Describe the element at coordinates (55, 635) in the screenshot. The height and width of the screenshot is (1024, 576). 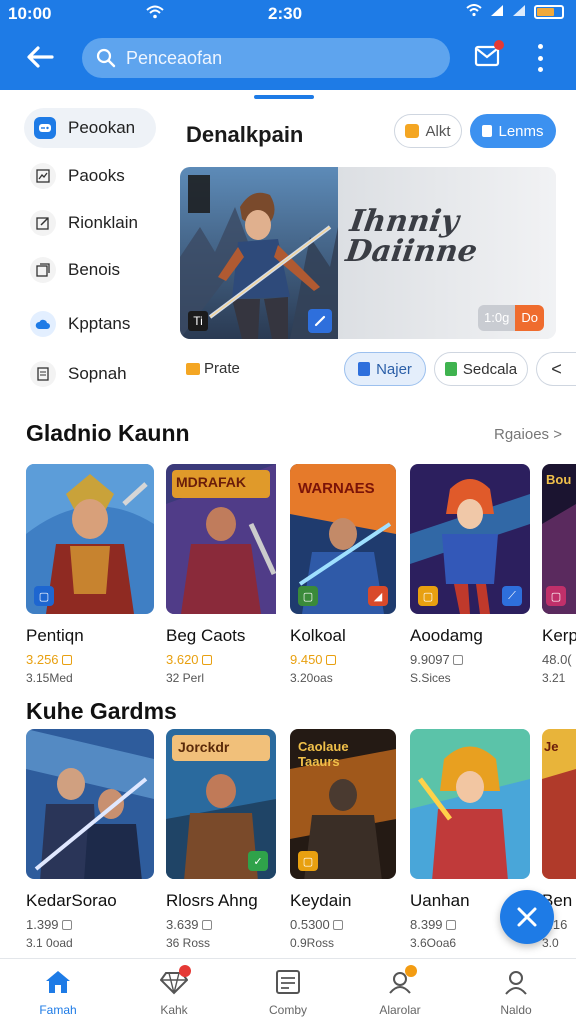
I see `game-name: Pentiqn` at that location.